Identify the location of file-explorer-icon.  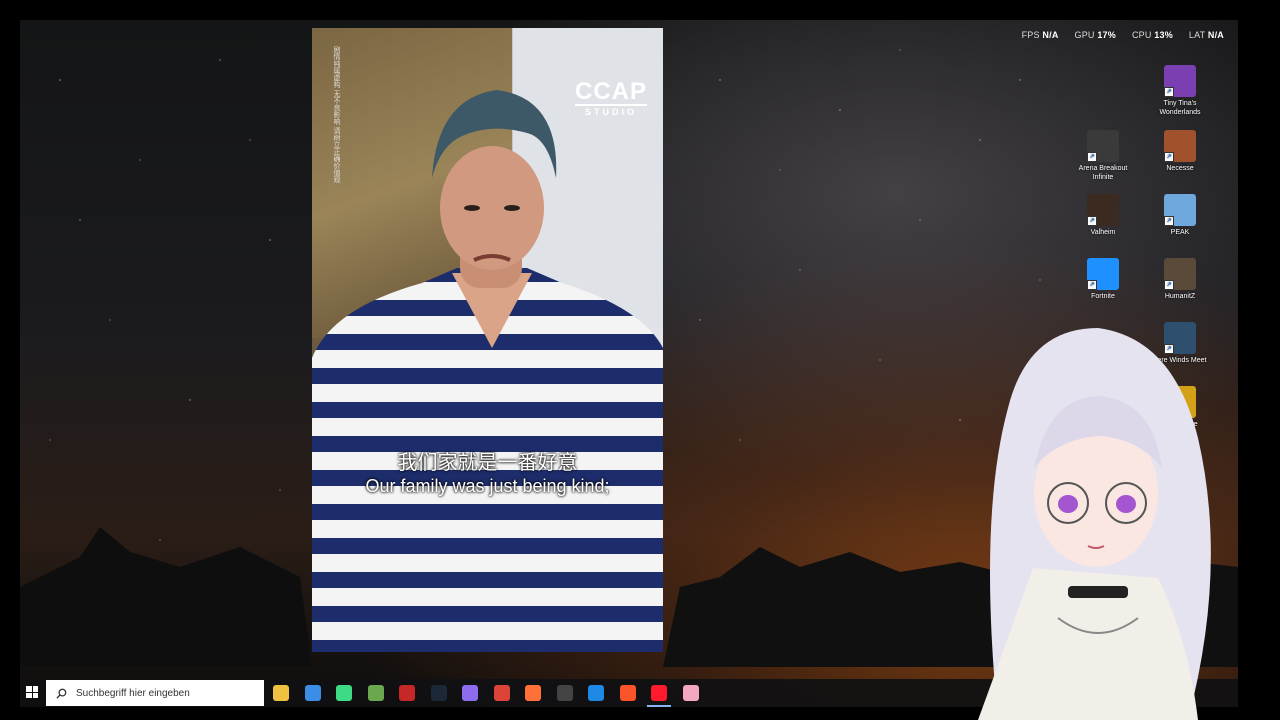
(281, 693).